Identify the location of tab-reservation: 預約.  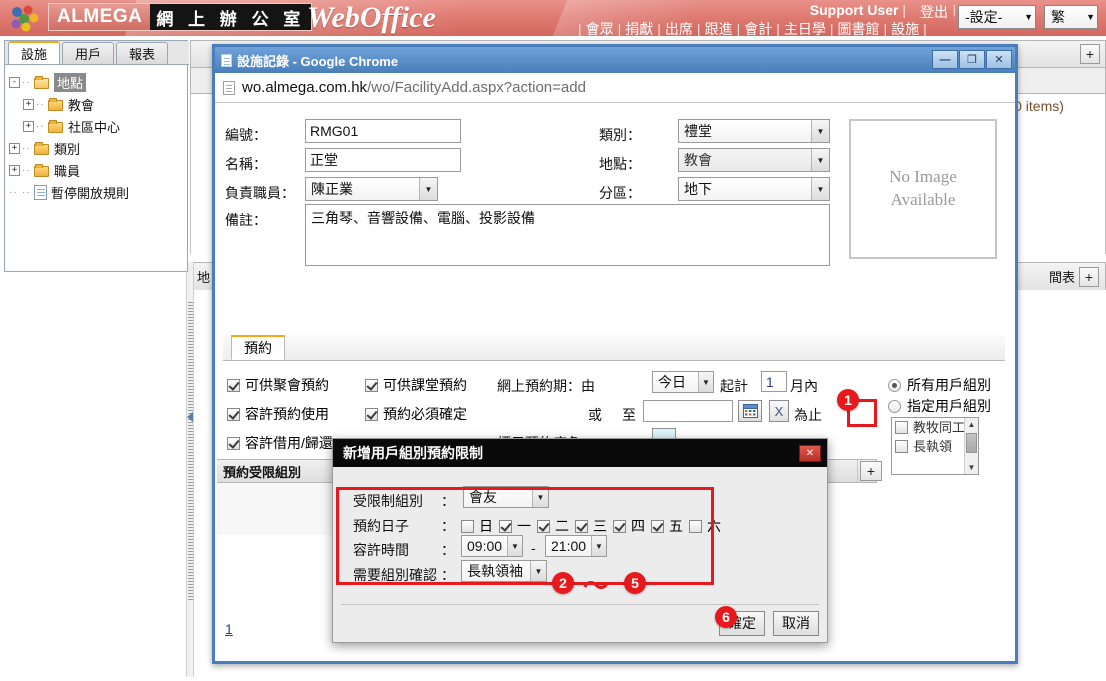
(258, 347).